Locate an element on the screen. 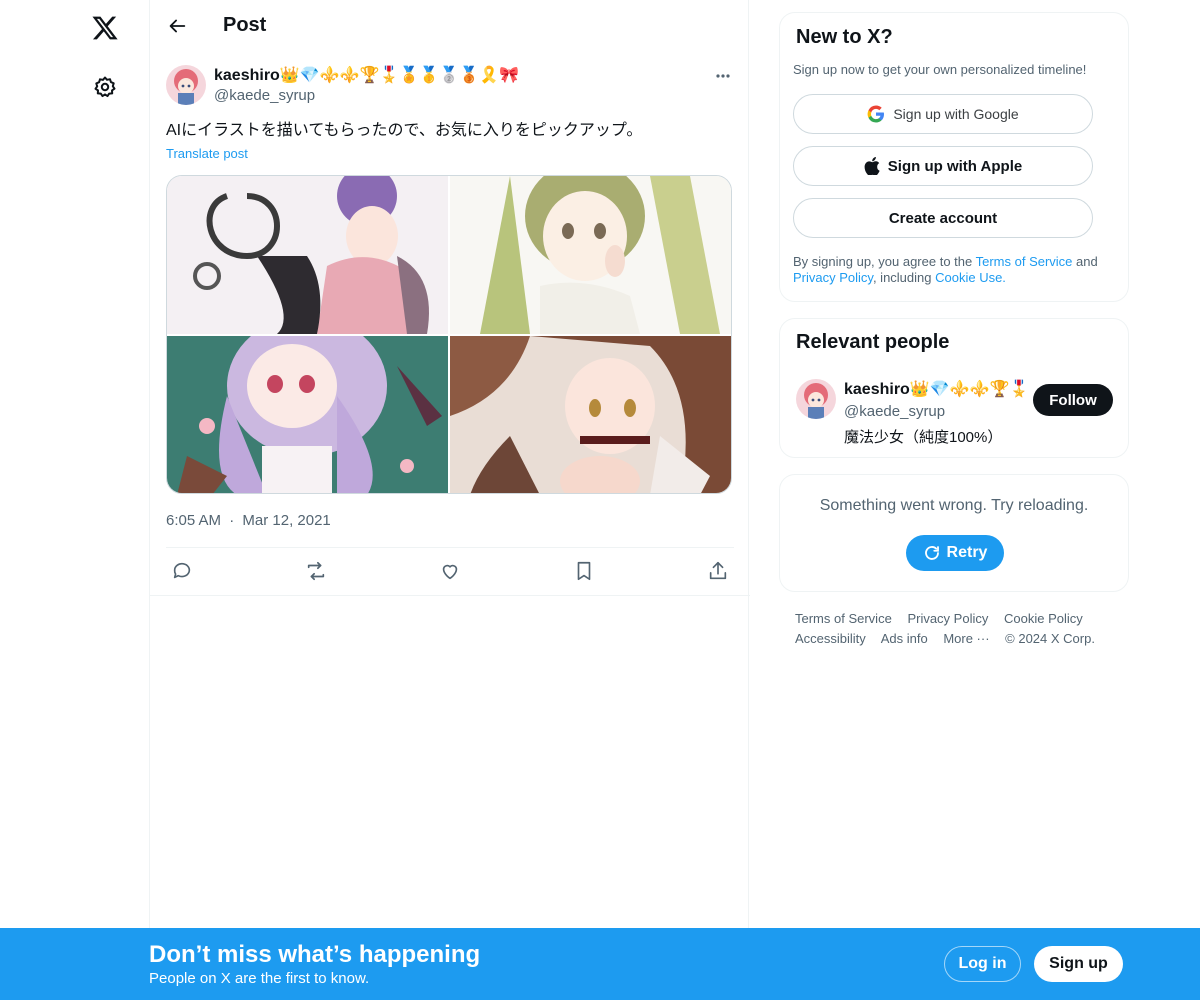 The width and height of the screenshot is (1200, 1000). follow-button: Follow is located at coordinates (1073, 400).